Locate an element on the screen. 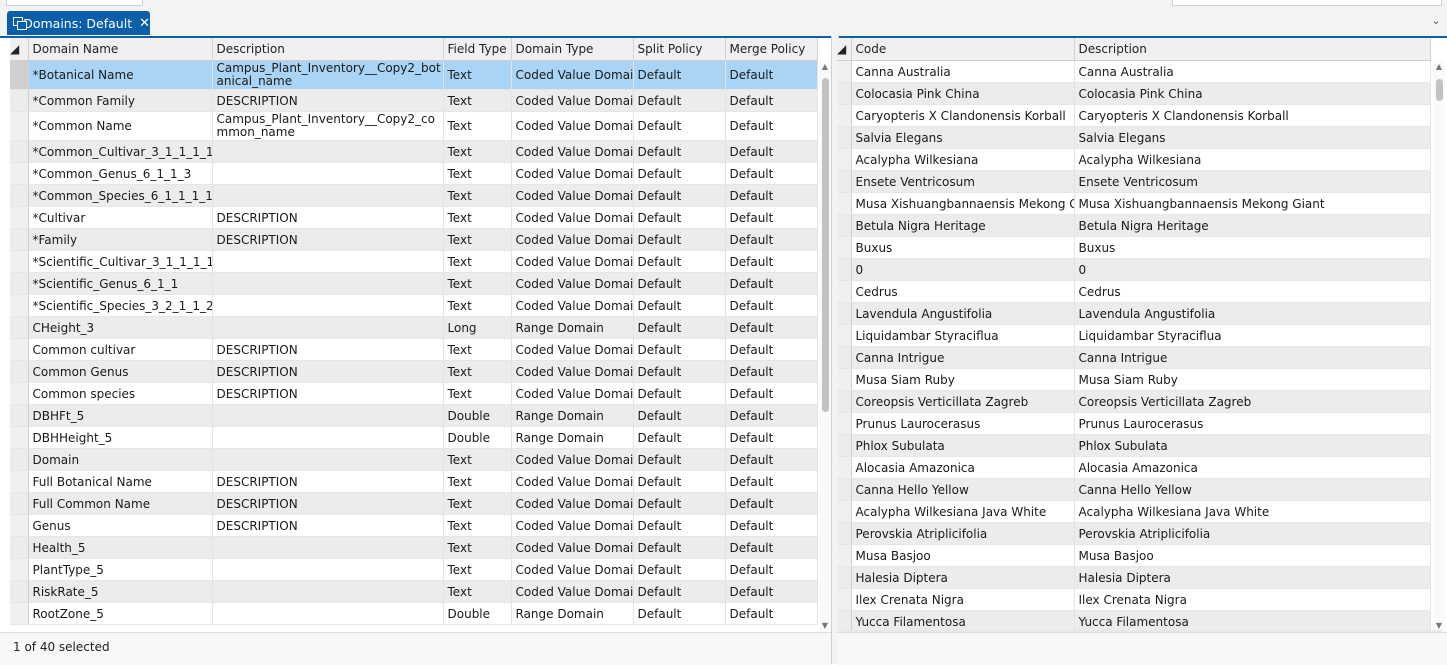 The image size is (1447, 665). table-row: CHeight_3 Long Range Domain Default Default is located at coordinates (414, 327).